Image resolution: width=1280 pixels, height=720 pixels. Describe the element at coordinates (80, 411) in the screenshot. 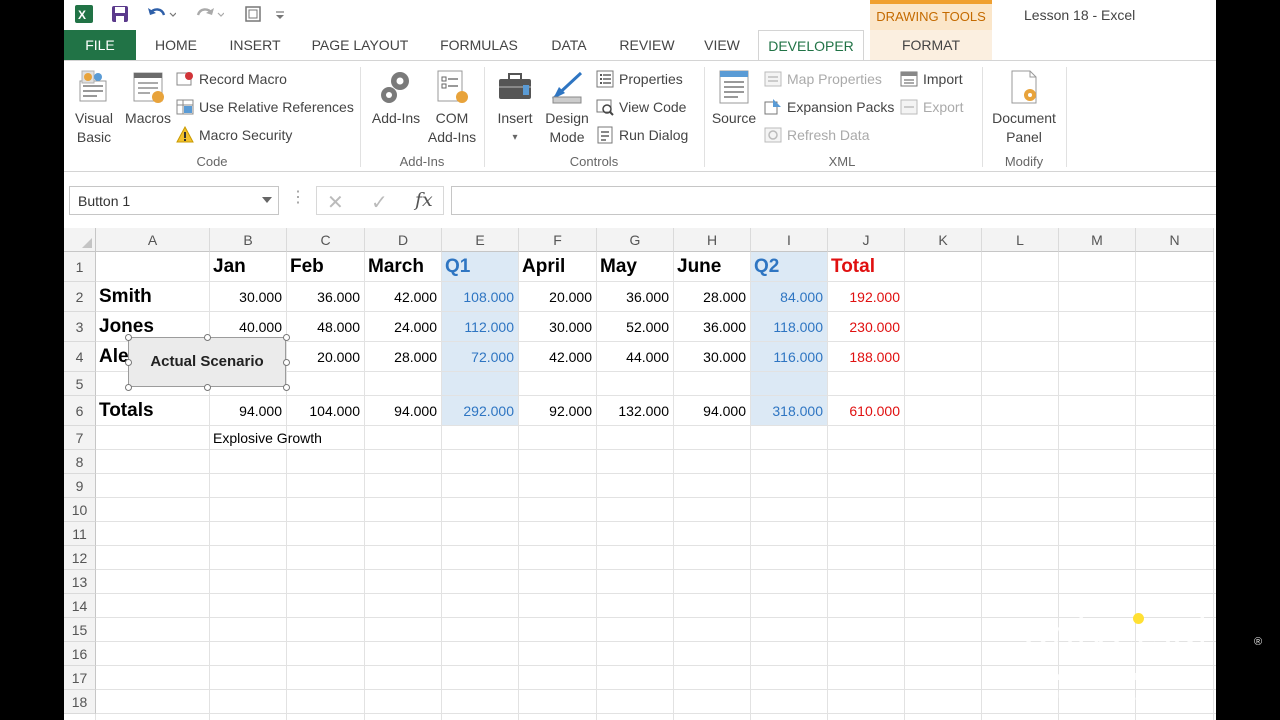

I see `row-header-6: 6` at that location.